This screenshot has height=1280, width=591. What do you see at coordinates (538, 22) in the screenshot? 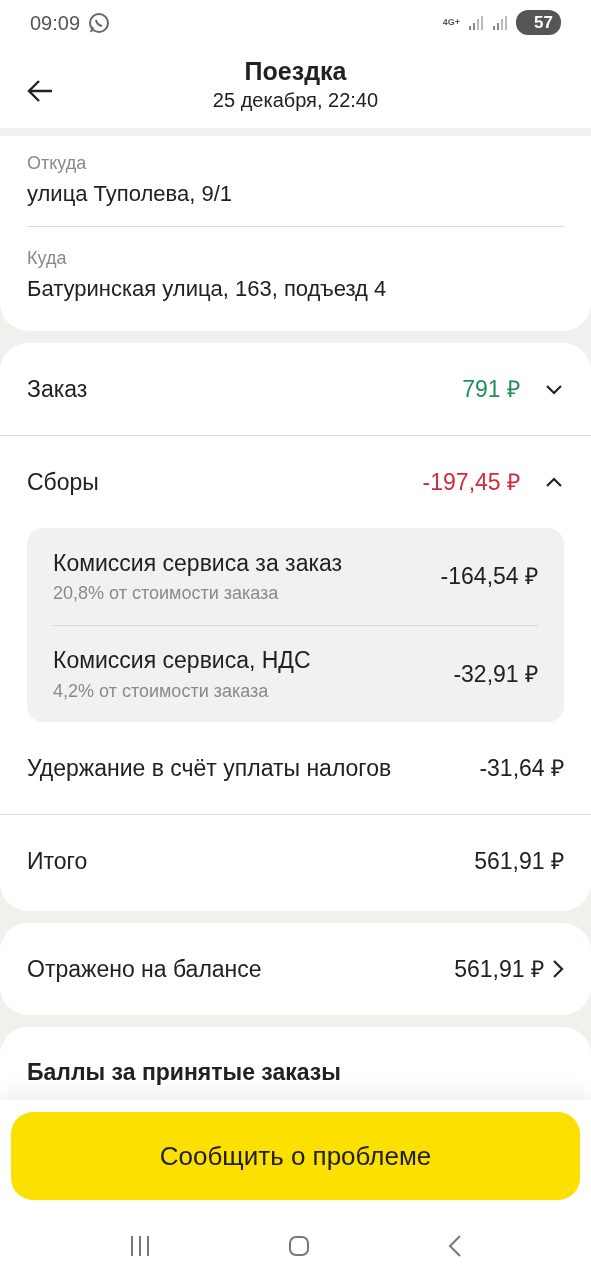
I see `battery-indicator: 57` at bounding box center [538, 22].